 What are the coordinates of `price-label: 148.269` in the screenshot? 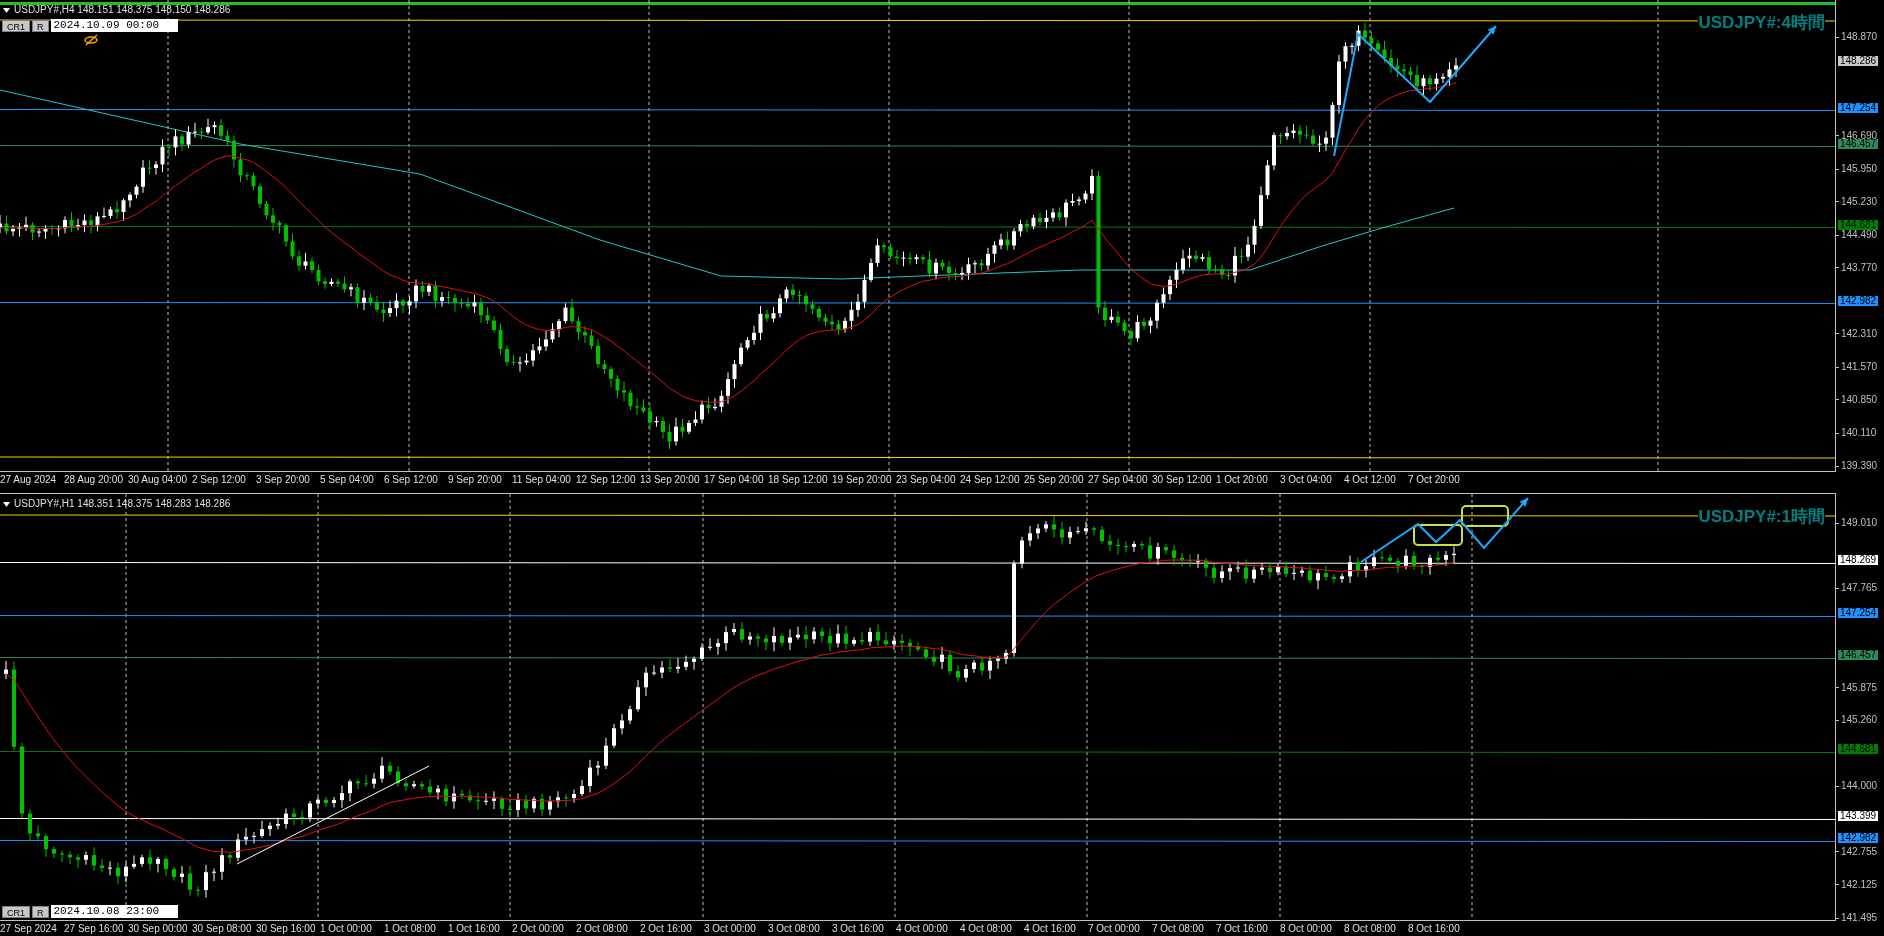 It's located at (1858, 559).